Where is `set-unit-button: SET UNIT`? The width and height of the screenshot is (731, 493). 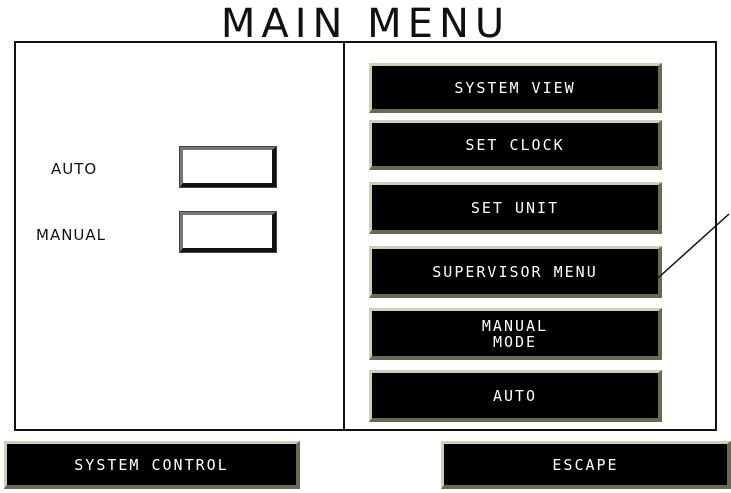
set-unit-button: SET UNIT is located at coordinates (515, 208).